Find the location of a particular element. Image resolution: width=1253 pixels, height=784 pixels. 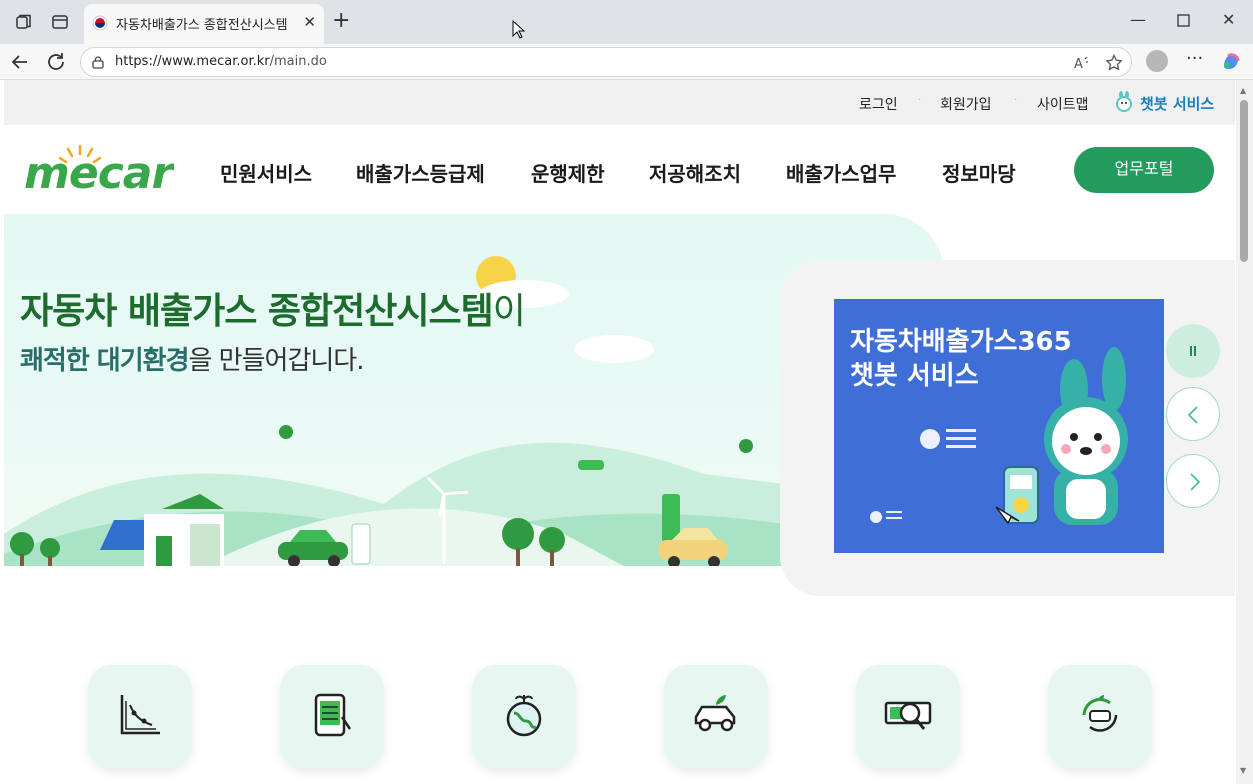

quick-menu-application is located at coordinates (332, 717).